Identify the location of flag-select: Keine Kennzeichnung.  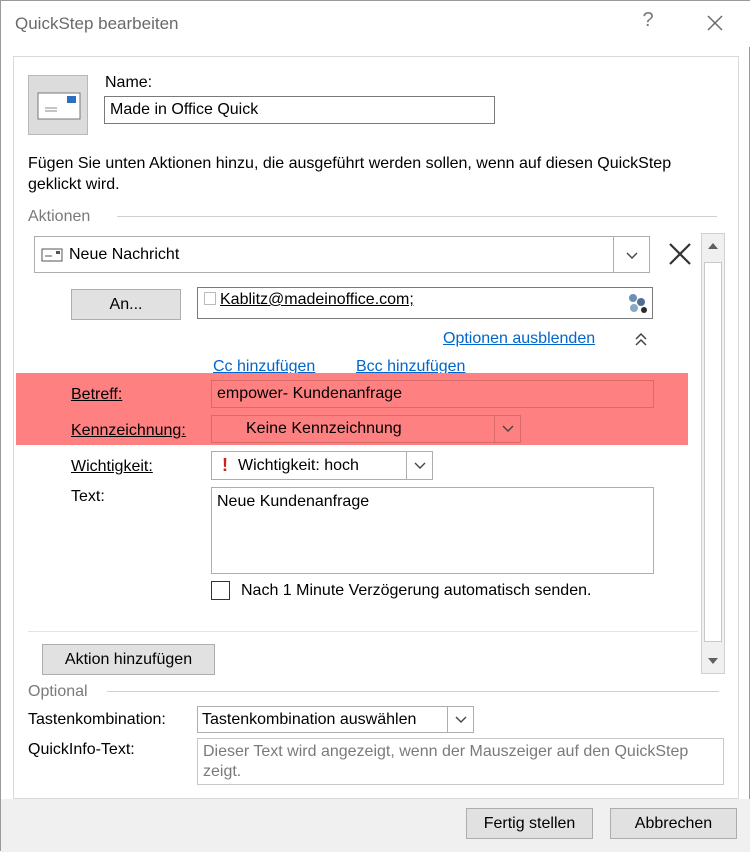
(366, 429).